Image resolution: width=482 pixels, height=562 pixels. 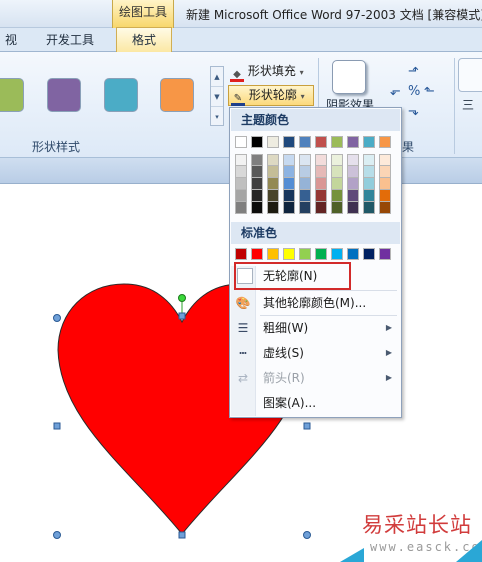 What do you see at coordinates (217, 77) in the screenshot?
I see `gallery-up-icon: ▲` at bounding box center [217, 77].